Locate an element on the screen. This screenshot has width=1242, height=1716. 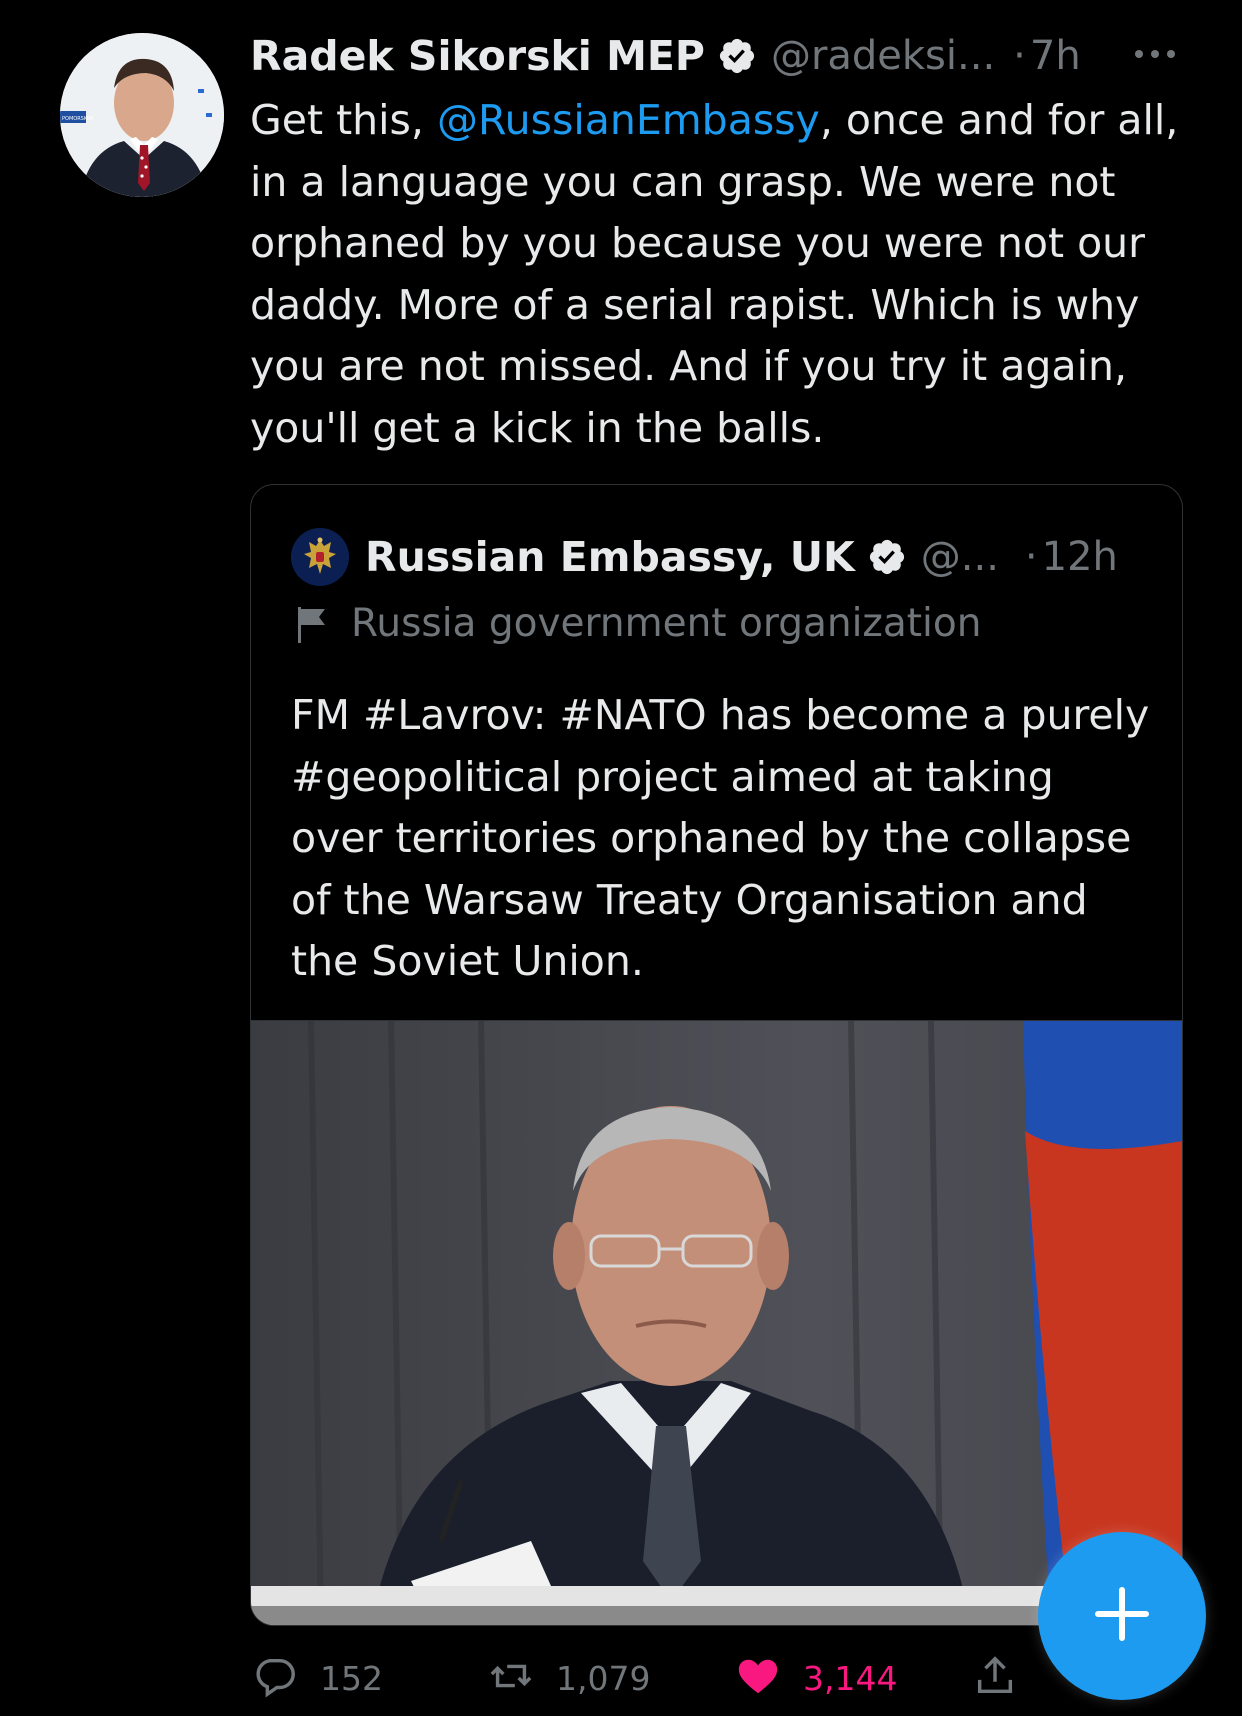
coat-of-arms-icon is located at coordinates (320, 557).